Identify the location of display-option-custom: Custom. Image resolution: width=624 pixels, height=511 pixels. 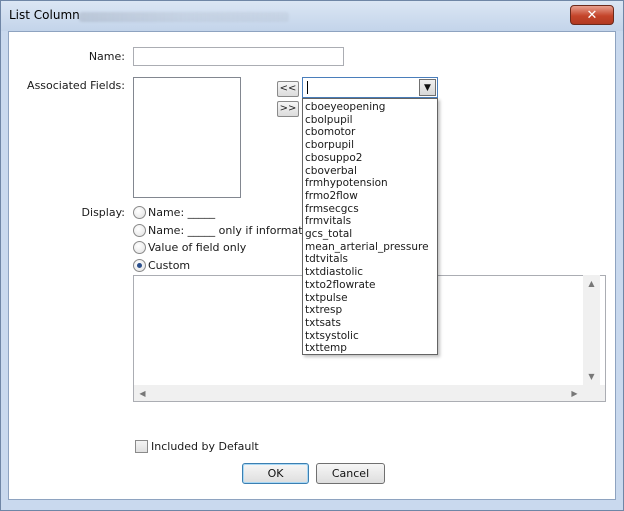
(161, 265).